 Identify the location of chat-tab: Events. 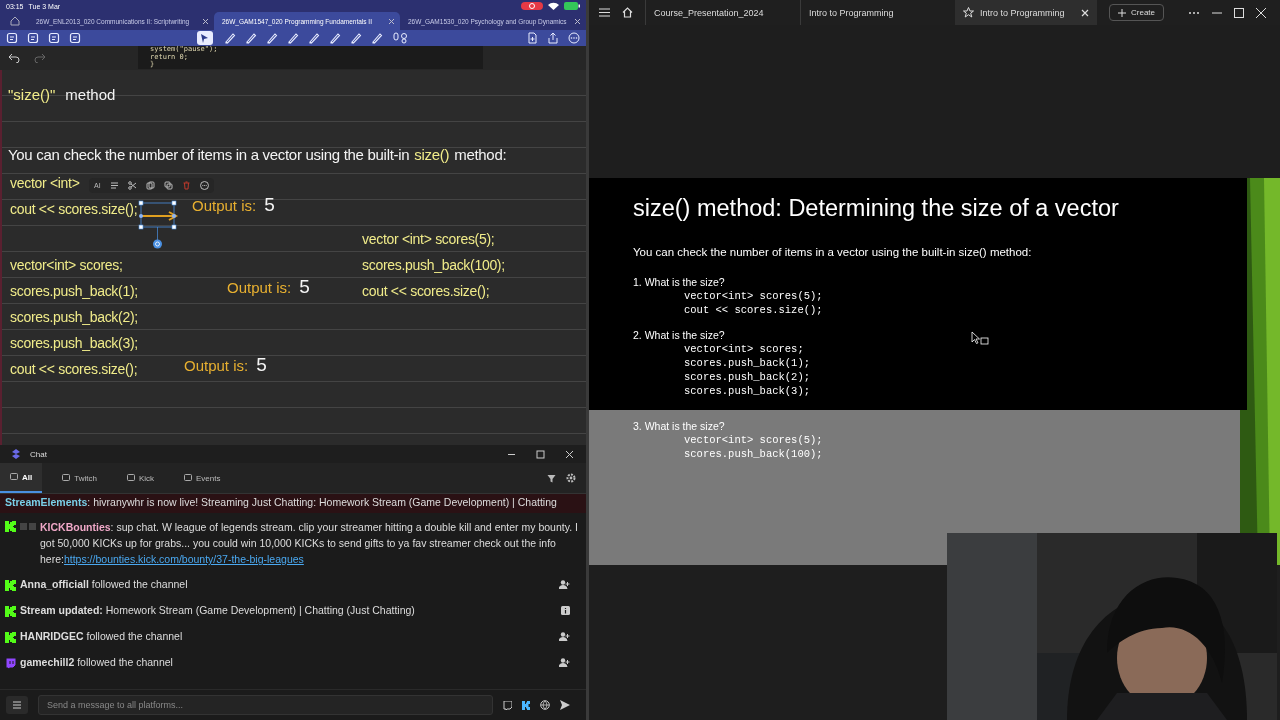
(202, 478).